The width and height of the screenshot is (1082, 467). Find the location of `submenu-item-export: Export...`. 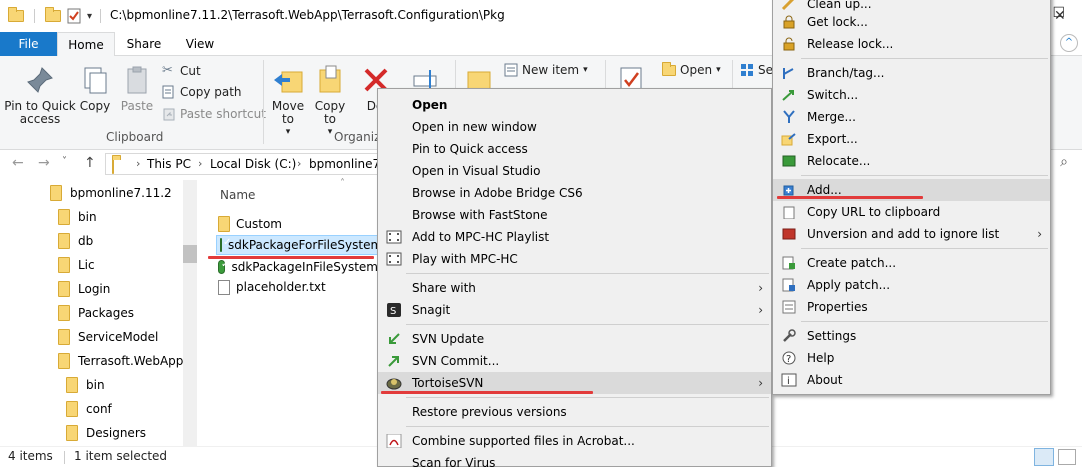

submenu-item-export: Export... is located at coordinates (911, 139).